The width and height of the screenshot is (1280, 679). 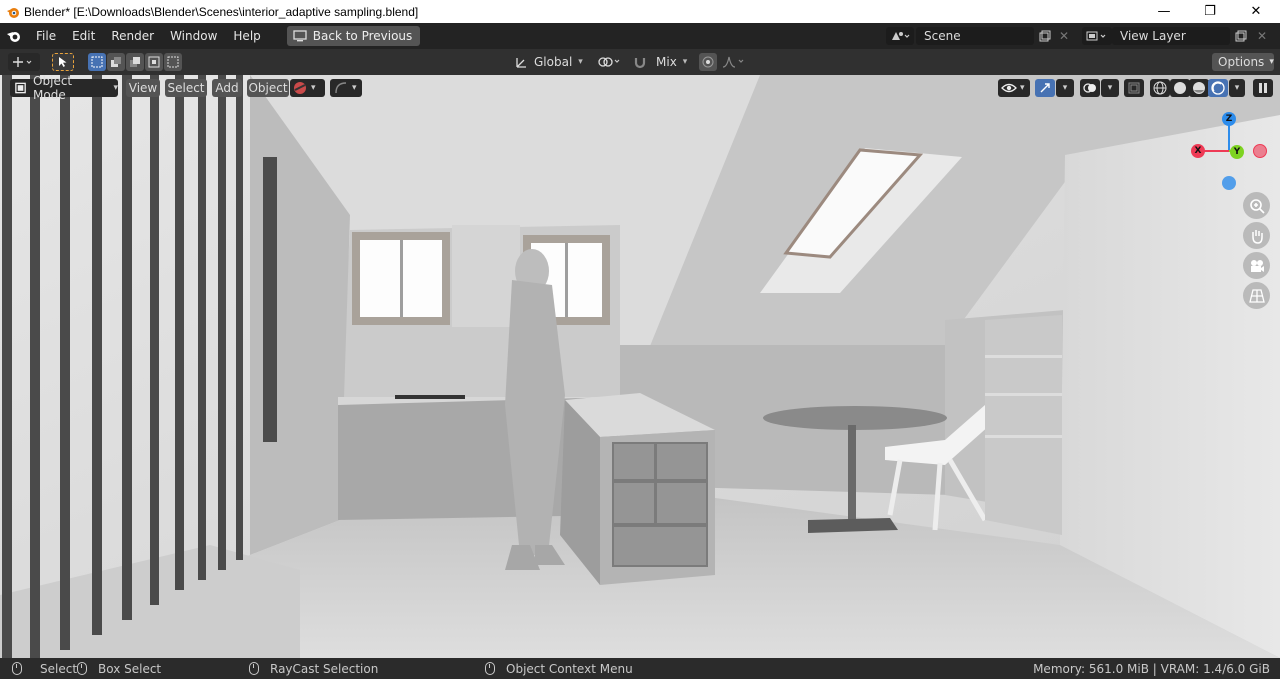 I want to click on maximize-button: ❐, so click(x=1210, y=11).